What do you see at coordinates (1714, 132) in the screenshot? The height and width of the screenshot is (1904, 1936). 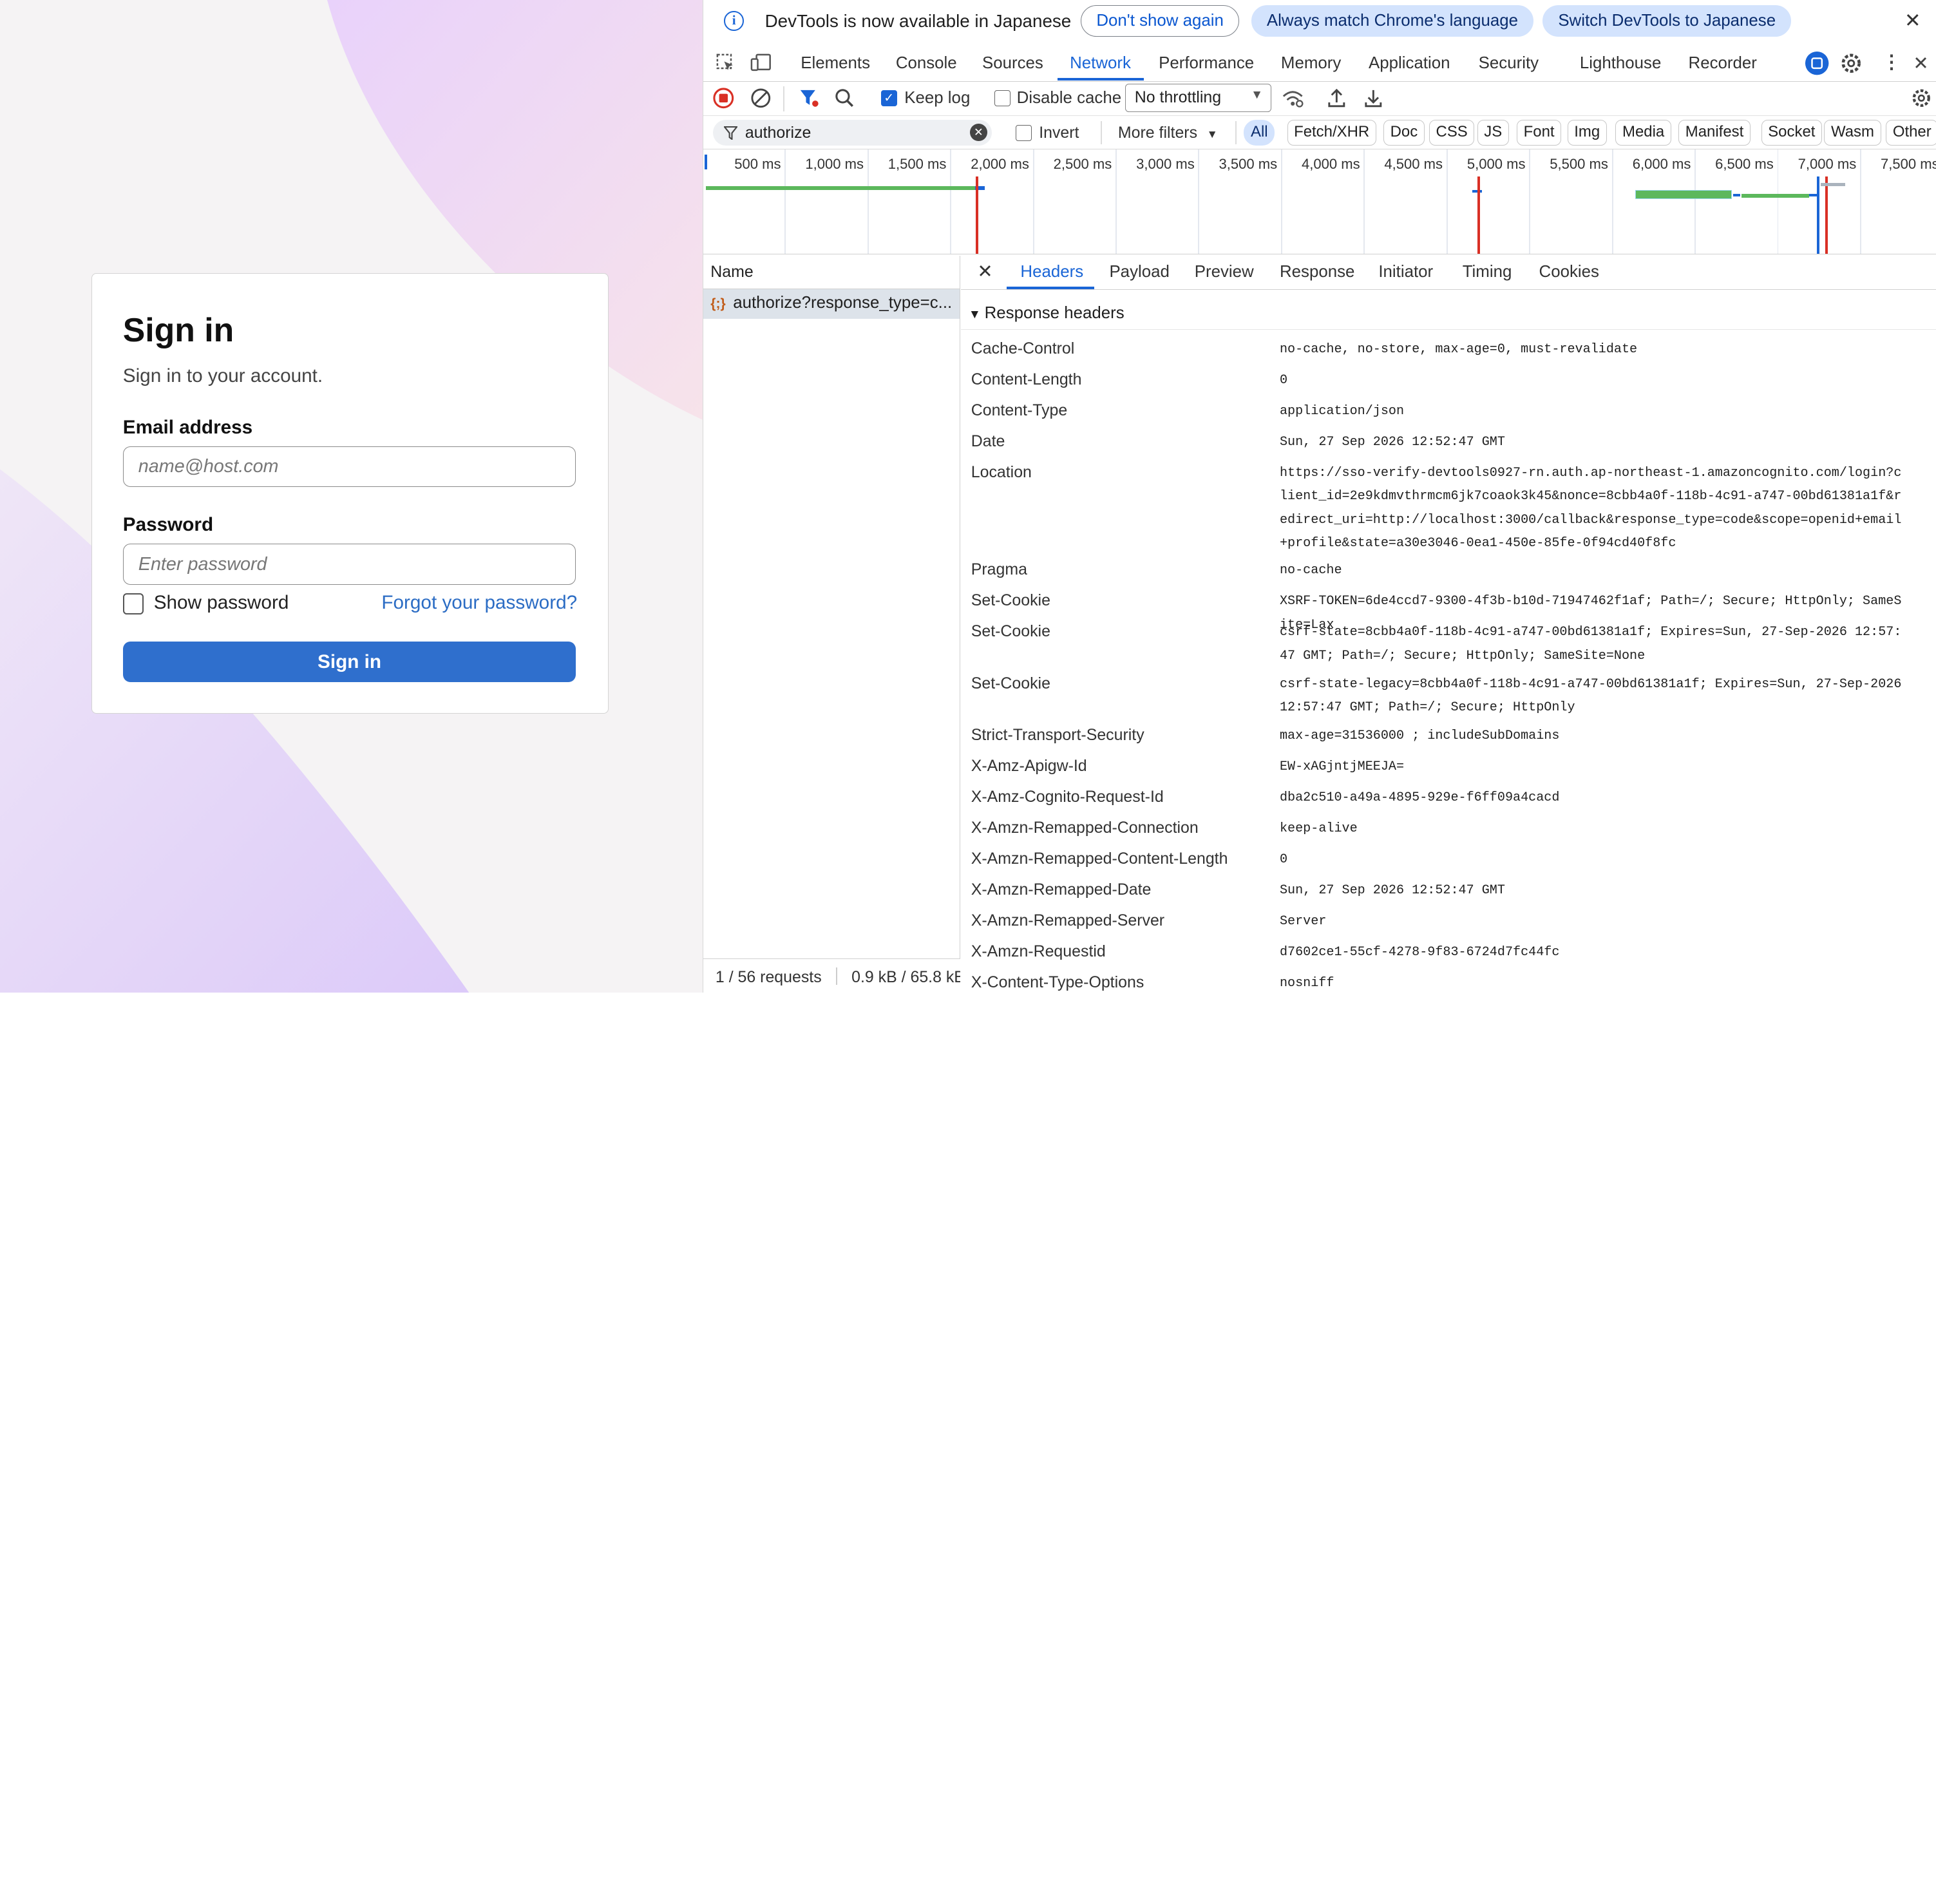 I see `type-filter-manifest: Manifest` at bounding box center [1714, 132].